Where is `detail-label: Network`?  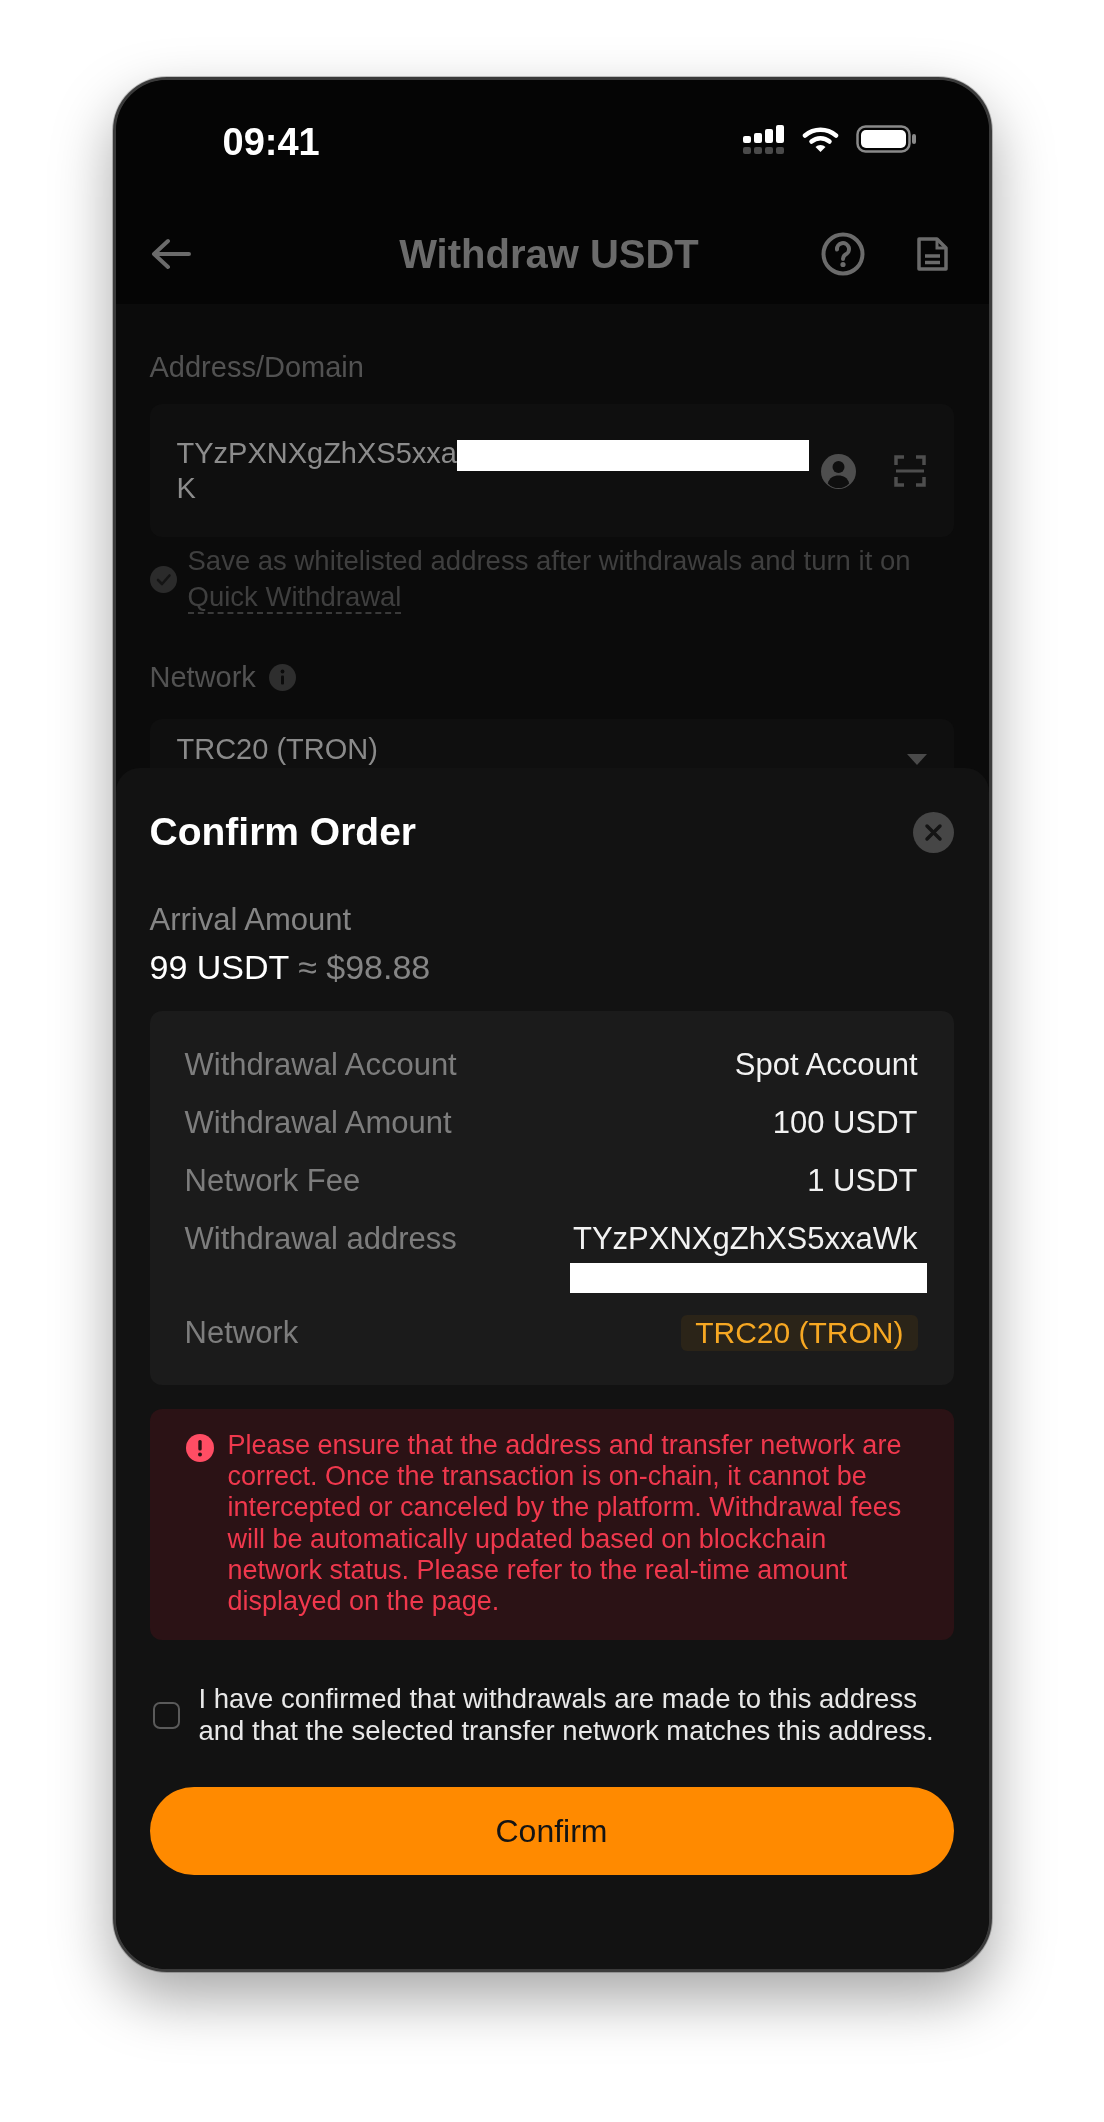 detail-label: Network is located at coordinates (241, 1333).